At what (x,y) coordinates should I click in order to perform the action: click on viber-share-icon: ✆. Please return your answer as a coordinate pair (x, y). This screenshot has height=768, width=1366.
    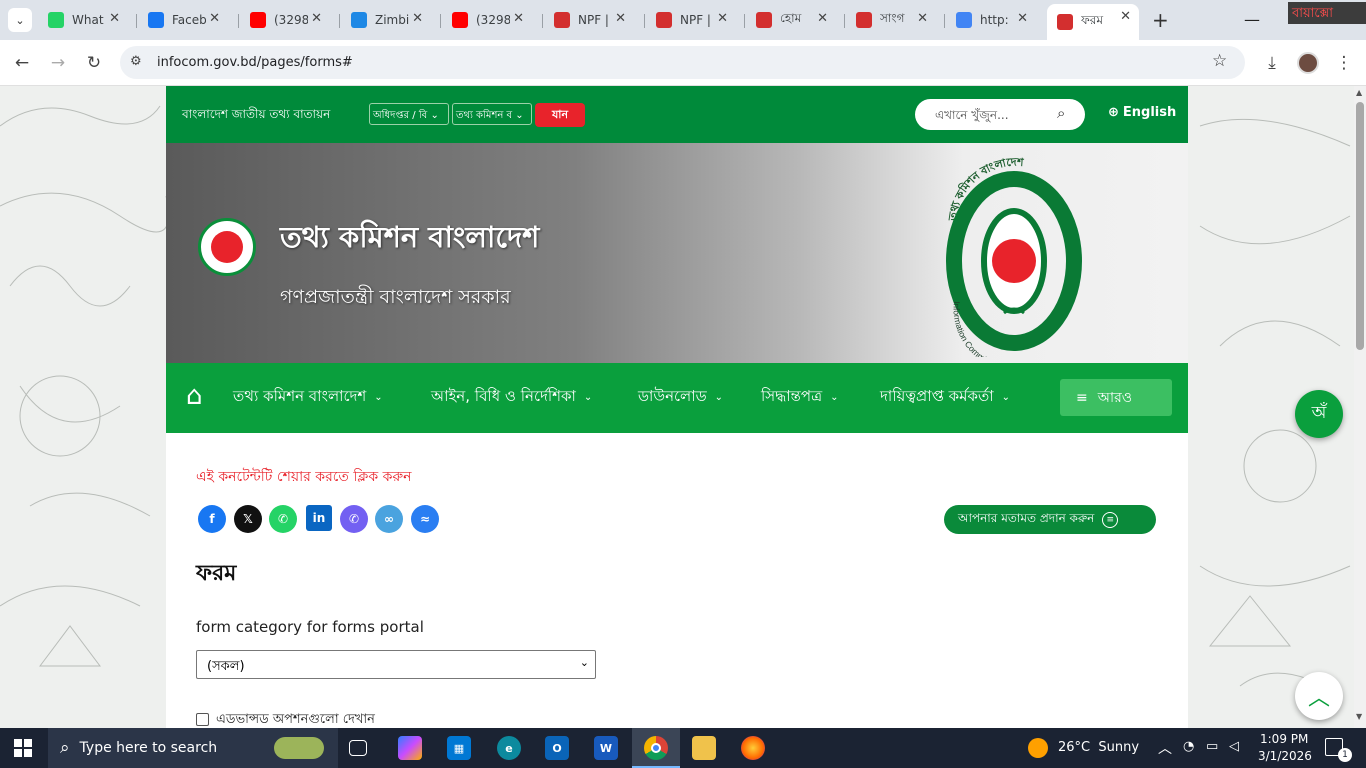
    Looking at the image, I should click on (354, 519).